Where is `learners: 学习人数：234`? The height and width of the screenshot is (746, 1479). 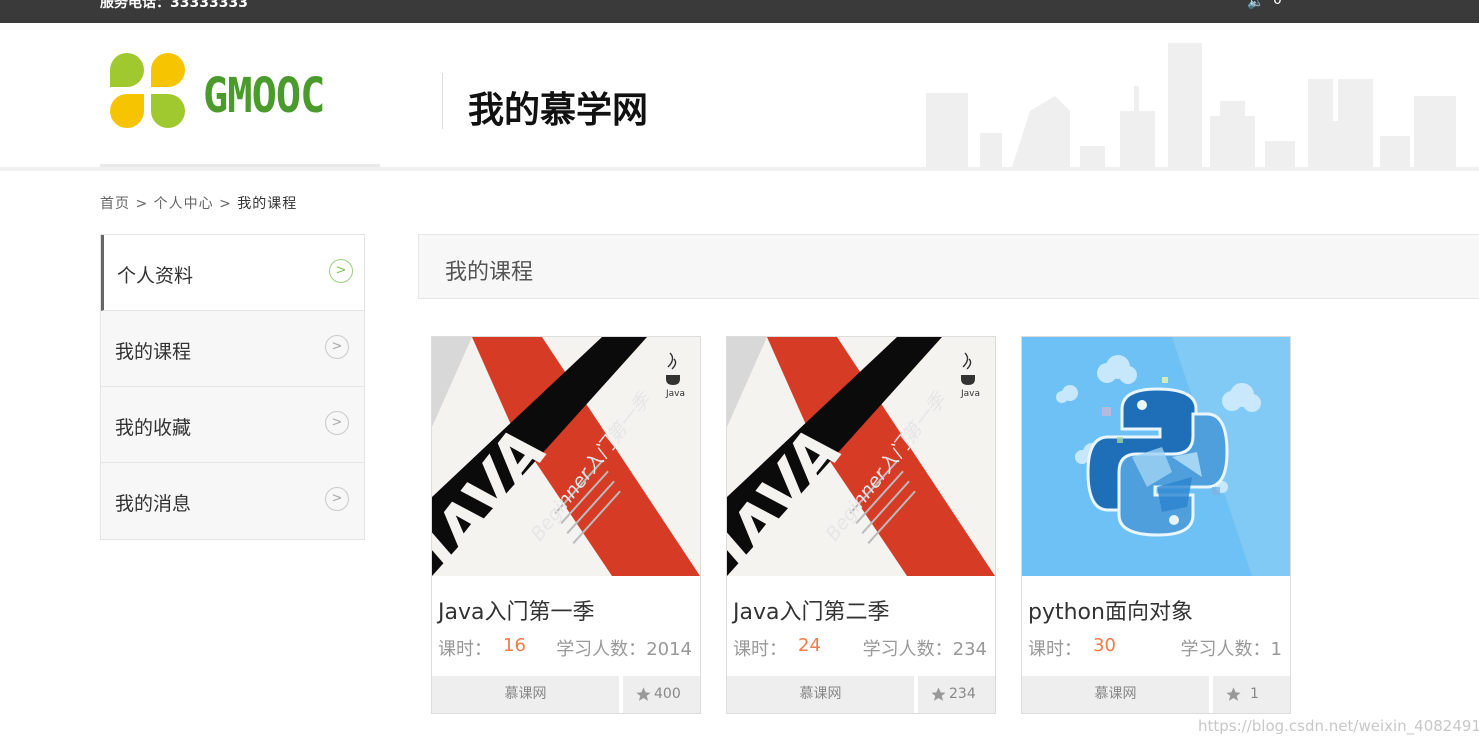 learners: 学习人数：234 is located at coordinates (925, 648).